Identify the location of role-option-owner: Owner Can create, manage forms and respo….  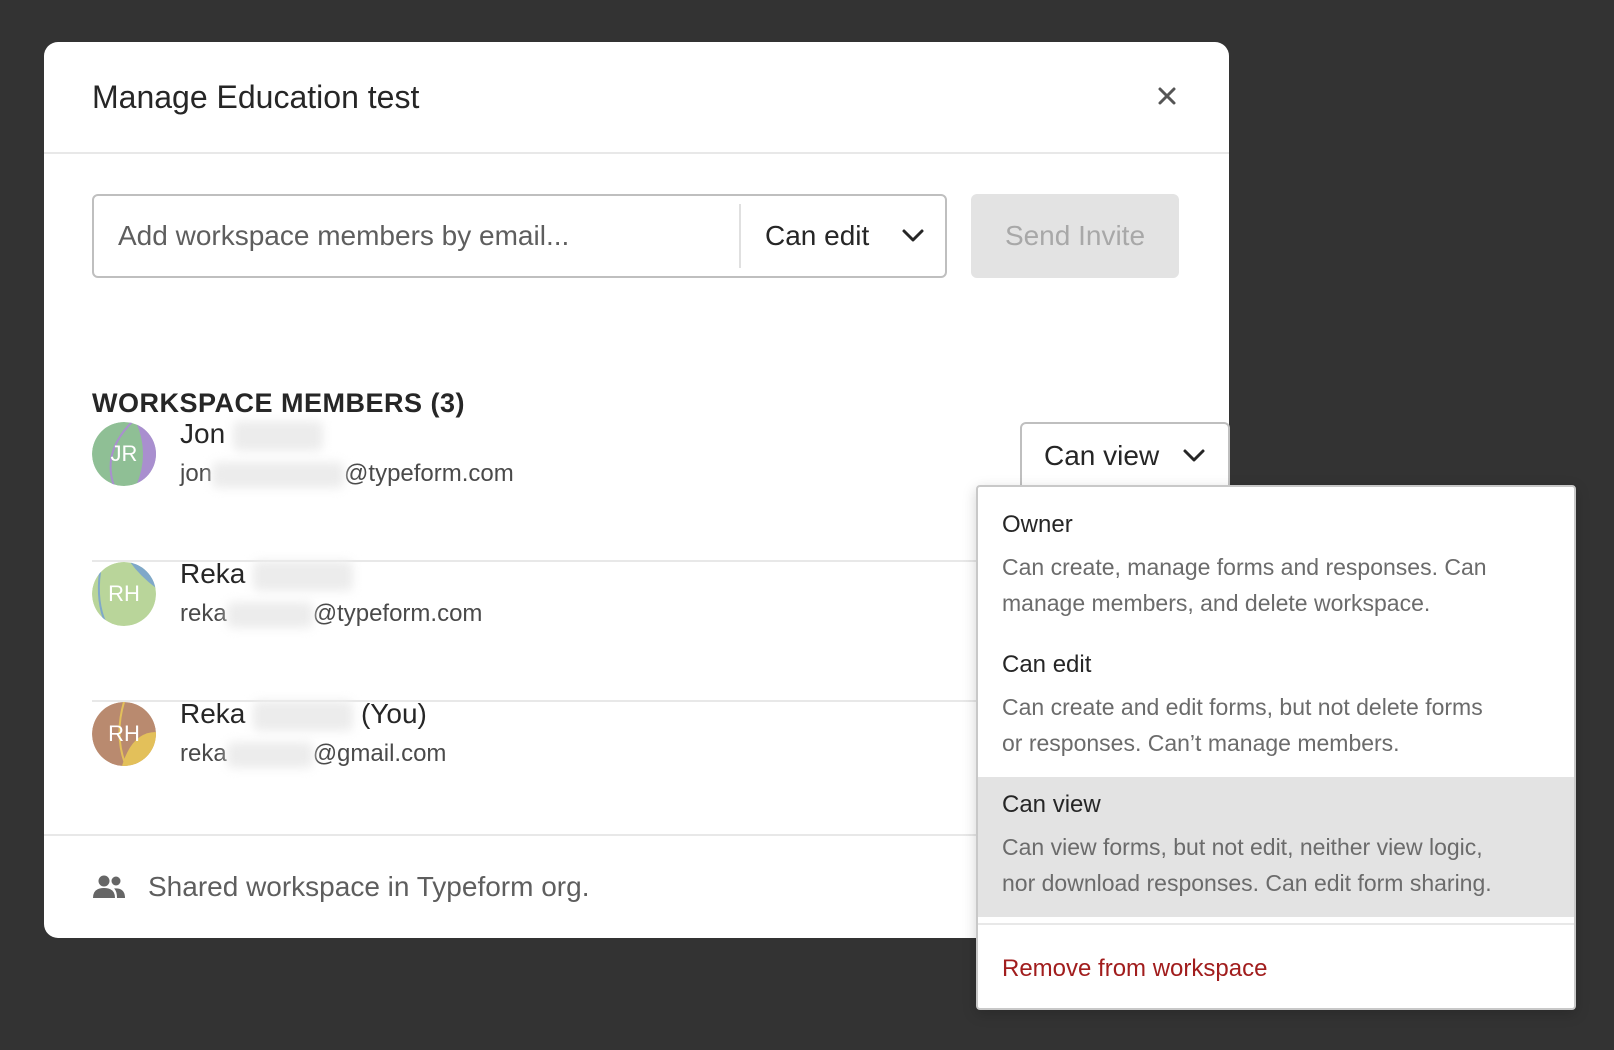
(1276, 566).